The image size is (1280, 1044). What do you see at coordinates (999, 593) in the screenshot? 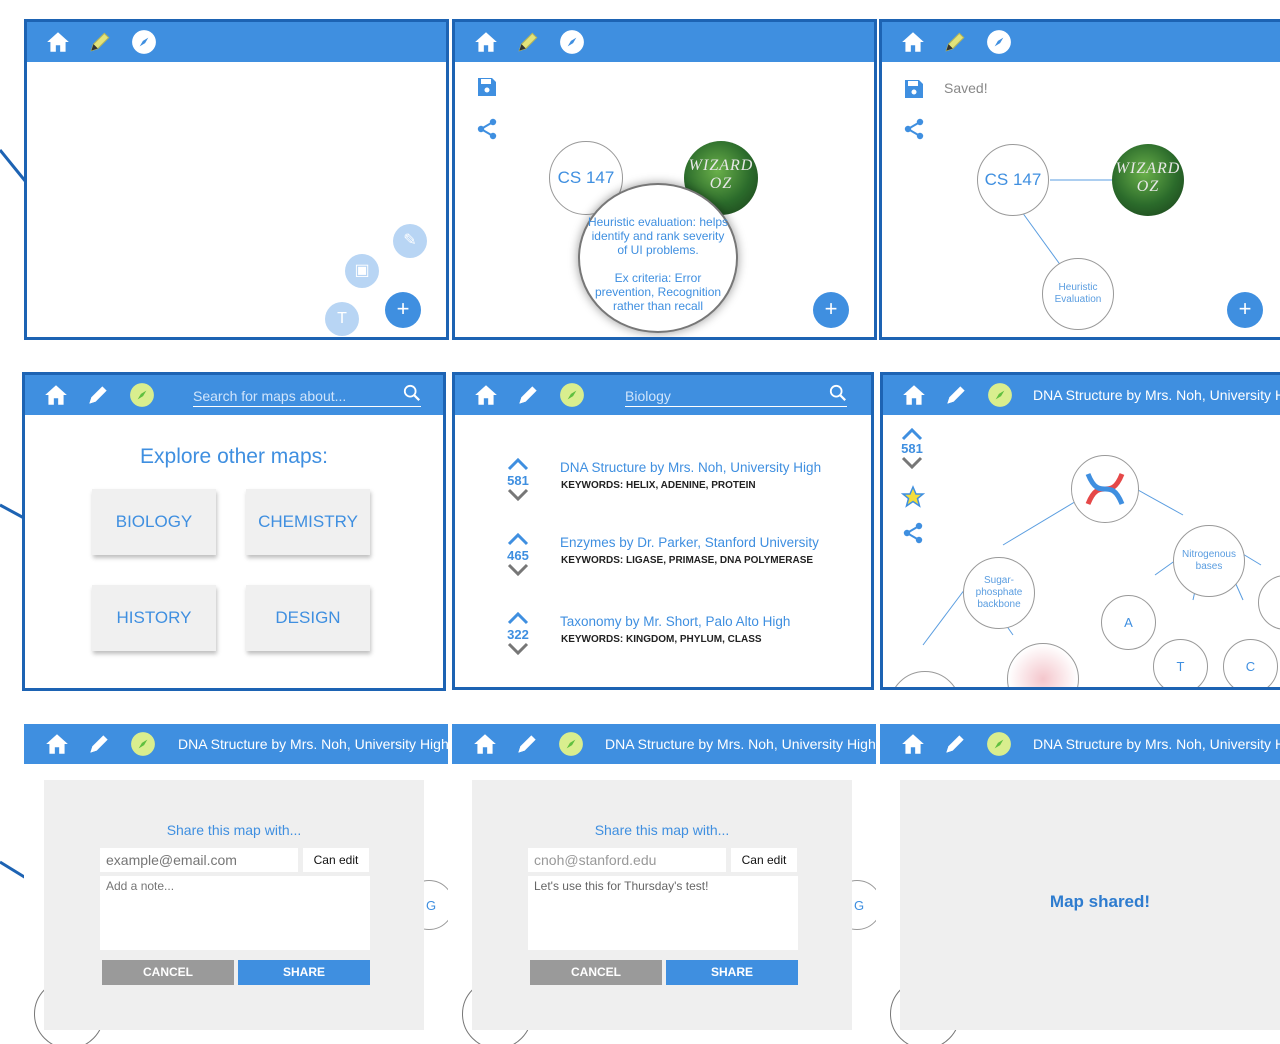
I see `node-sugar-phosphate-backbone: Sugar-phosphate backbone` at bounding box center [999, 593].